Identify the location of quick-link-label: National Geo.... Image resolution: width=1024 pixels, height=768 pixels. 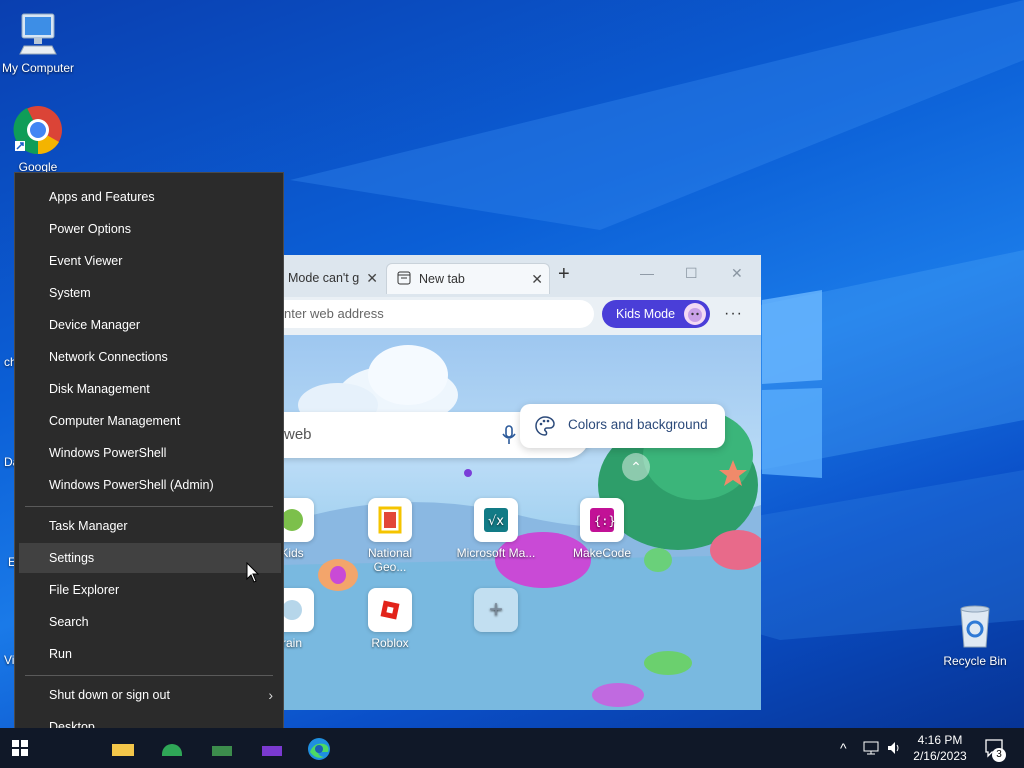
(390, 560).